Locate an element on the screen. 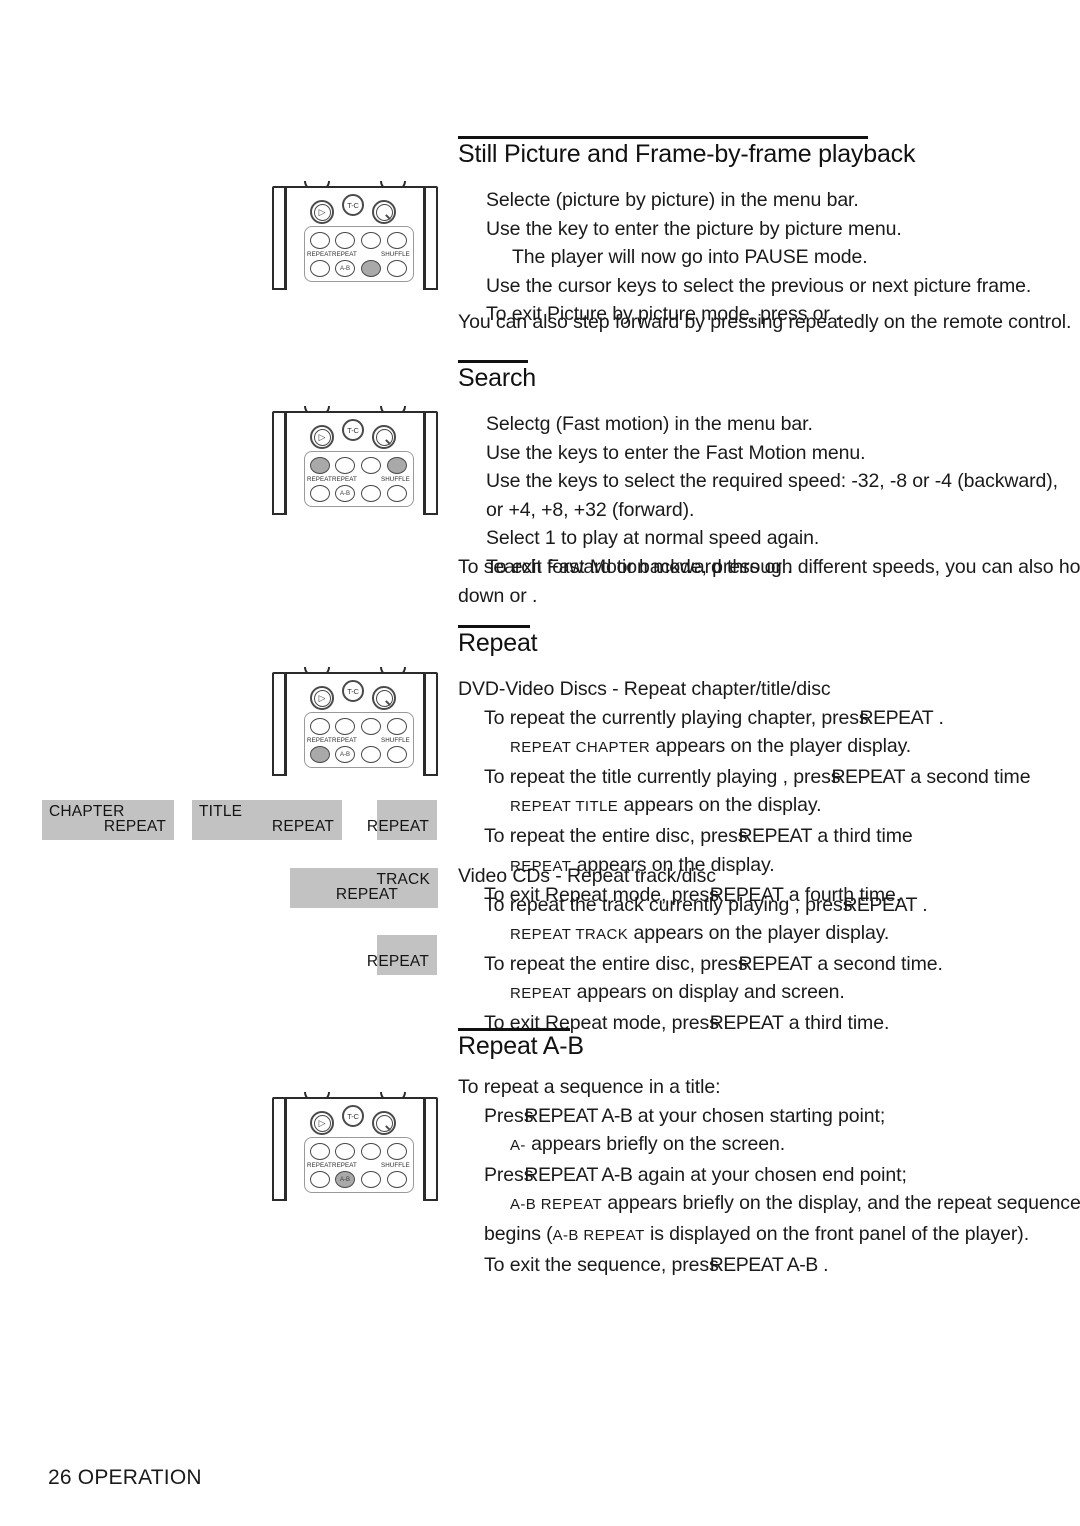  display-line: REPEAT appears on display and screen. is located at coordinates (700, 993).